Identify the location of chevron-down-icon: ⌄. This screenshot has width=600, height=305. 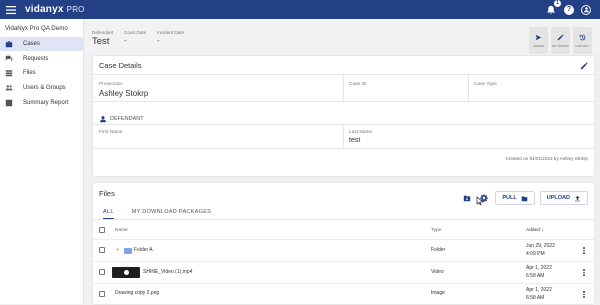
(117, 248).